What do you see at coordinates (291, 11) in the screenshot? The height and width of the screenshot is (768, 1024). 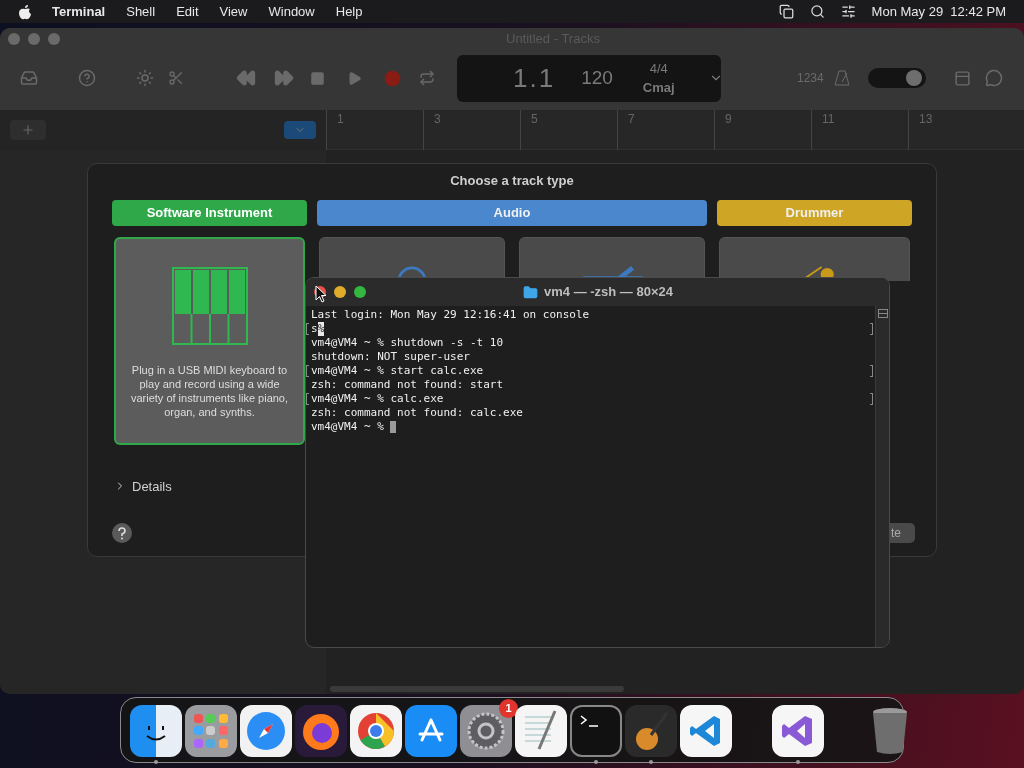 I see `menu-item: Window` at bounding box center [291, 11].